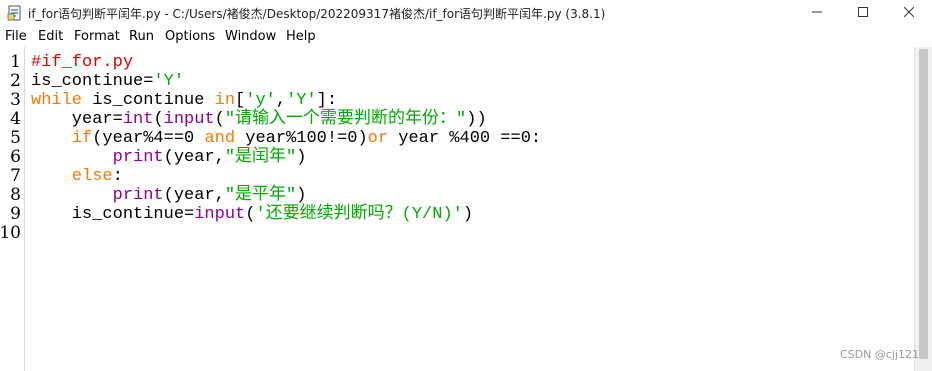 This screenshot has height=371, width=932. I want to click on line-number: 5, so click(15, 138).